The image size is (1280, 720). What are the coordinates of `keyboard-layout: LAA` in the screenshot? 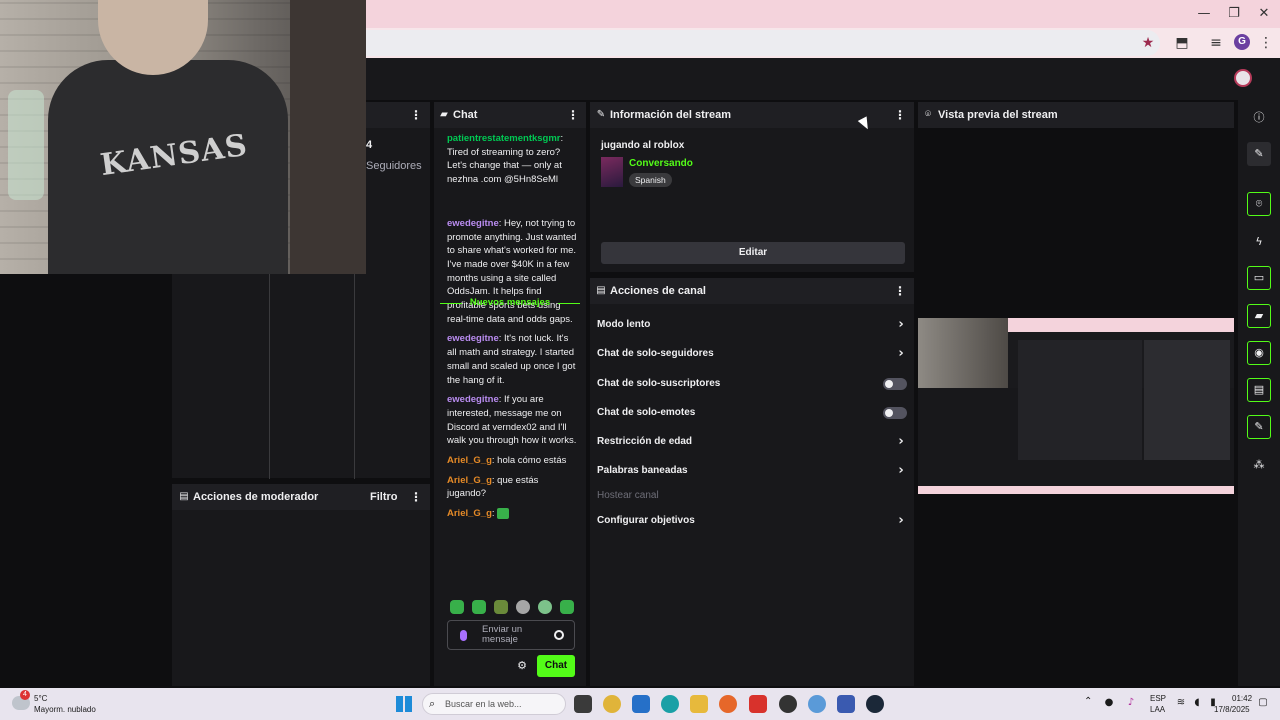 It's located at (1157, 709).